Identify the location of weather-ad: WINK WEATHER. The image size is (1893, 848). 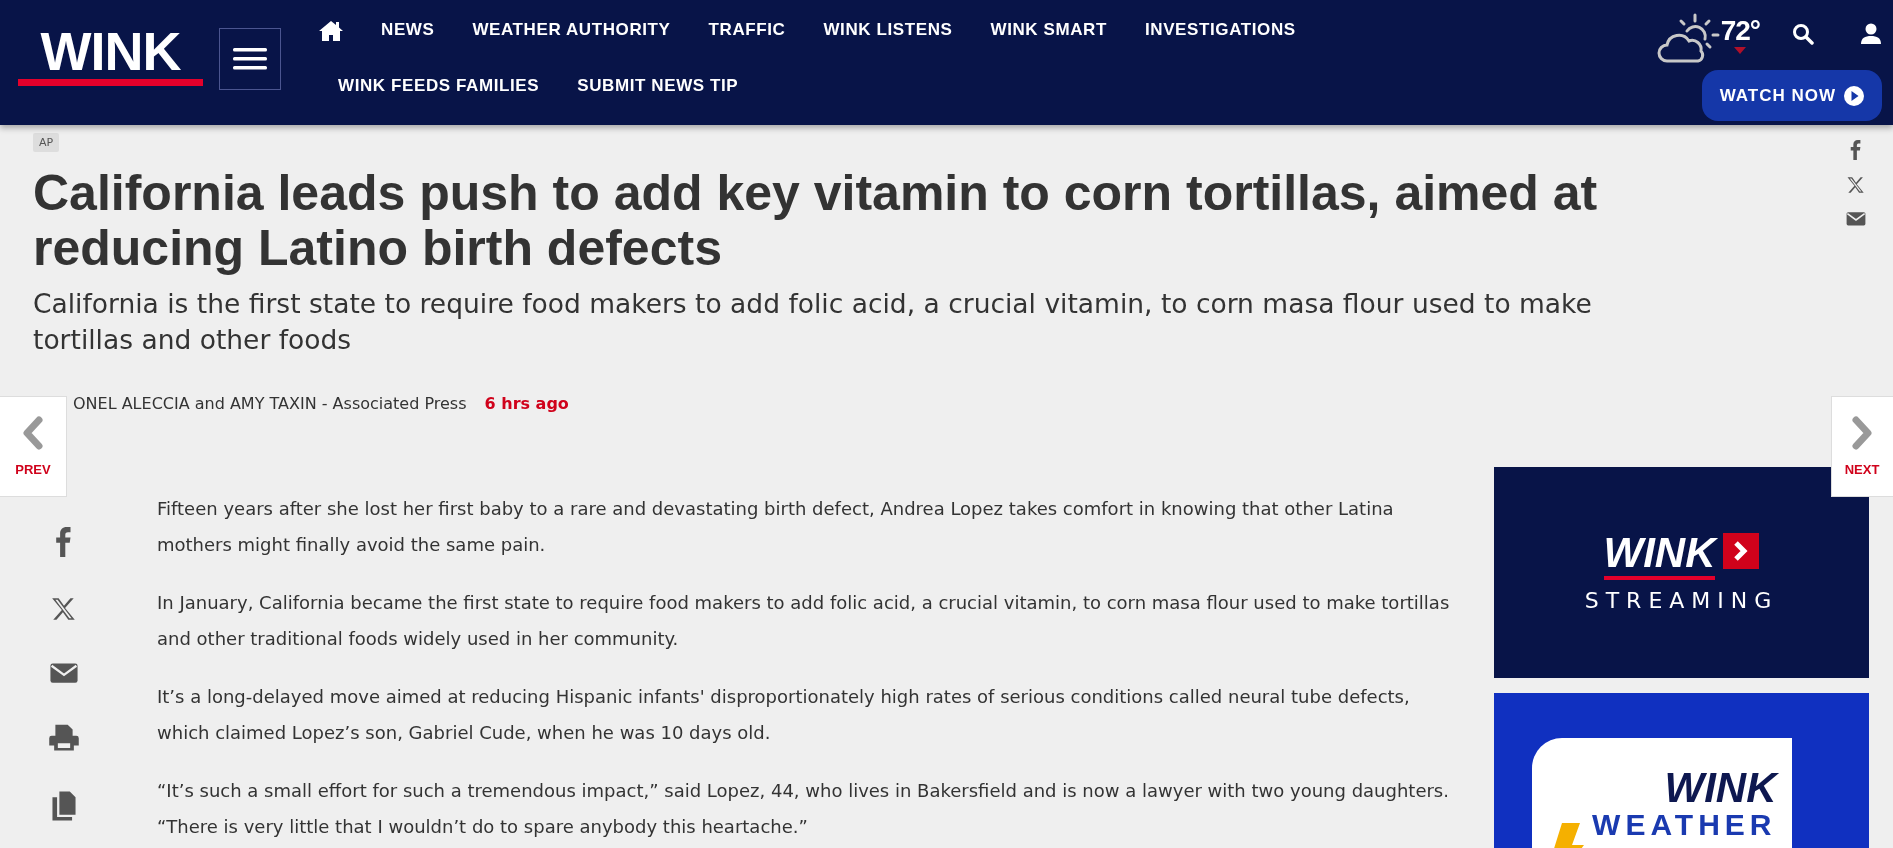
(1681, 770).